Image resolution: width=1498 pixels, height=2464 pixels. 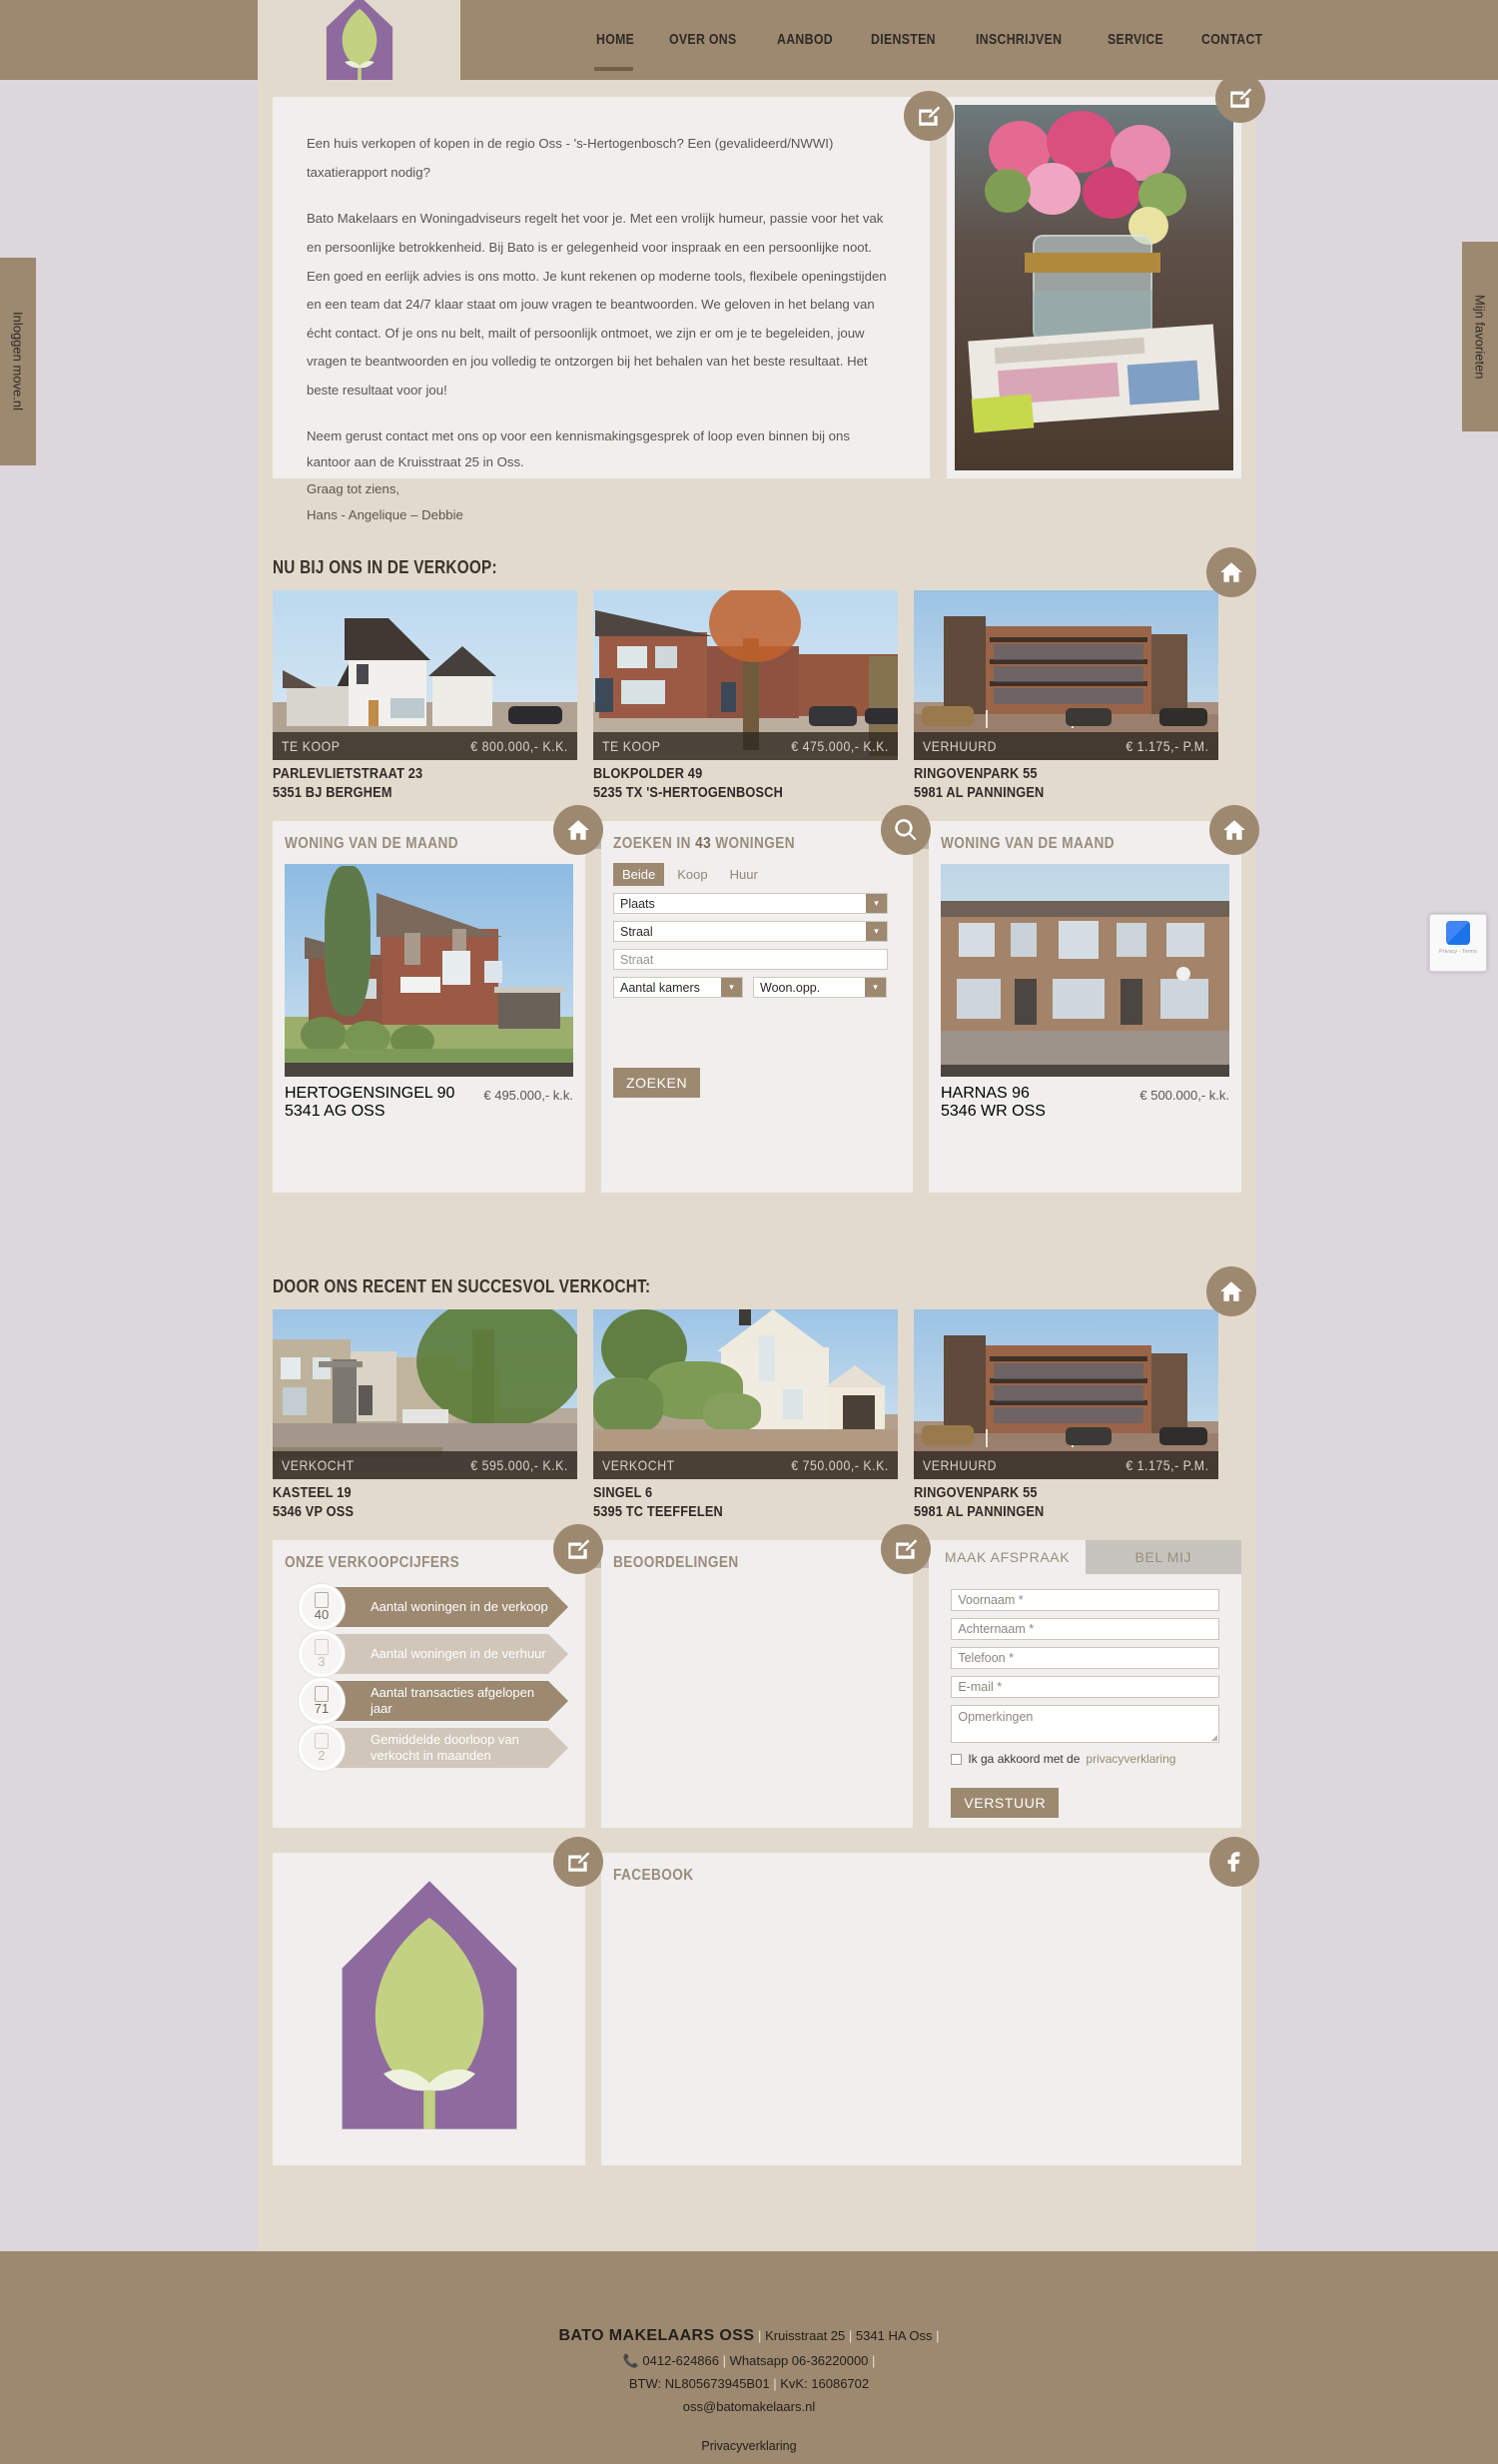 I want to click on stat-bubble: 71, so click(x=322, y=1701).